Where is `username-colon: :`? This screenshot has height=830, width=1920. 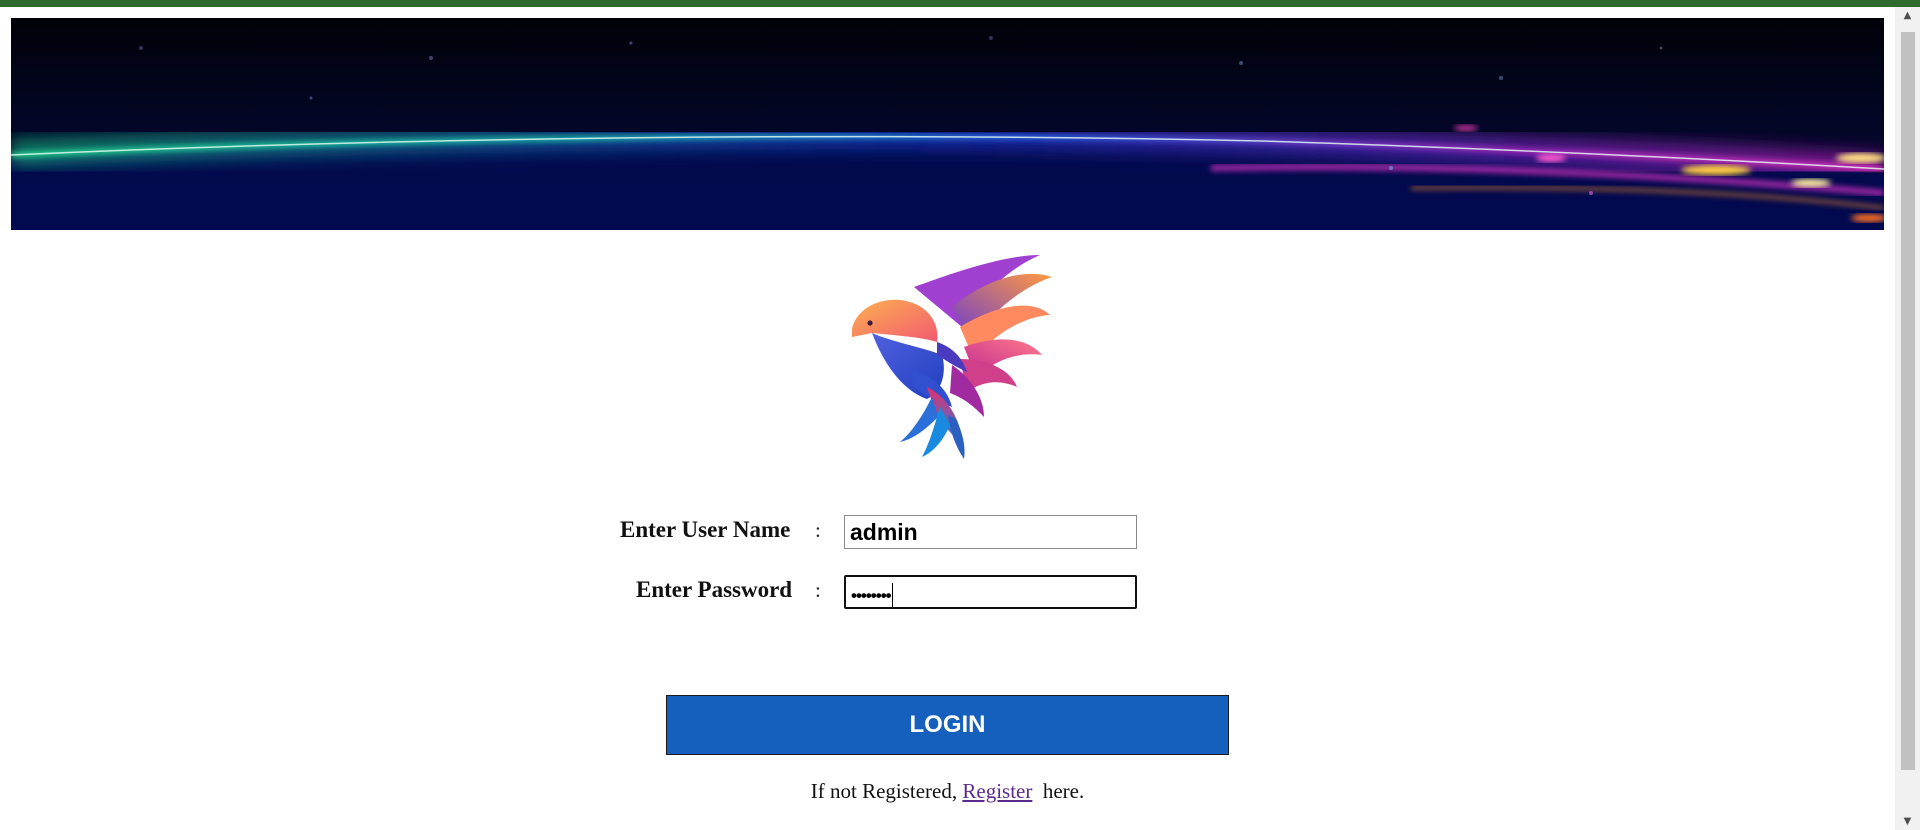
username-colon: : is located at coordinates (818, 530).